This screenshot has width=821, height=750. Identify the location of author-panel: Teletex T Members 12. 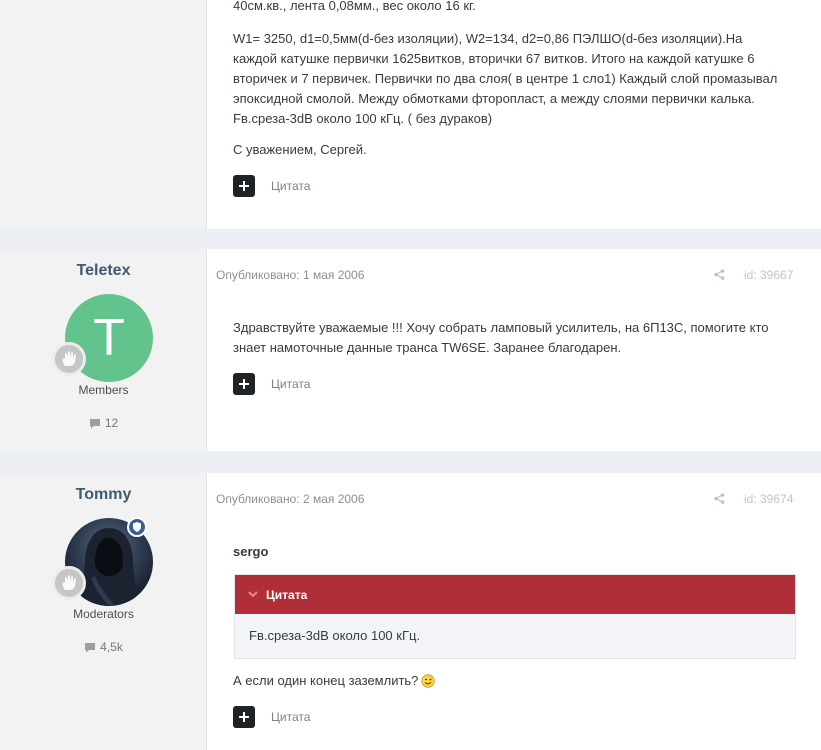
(103, 350).